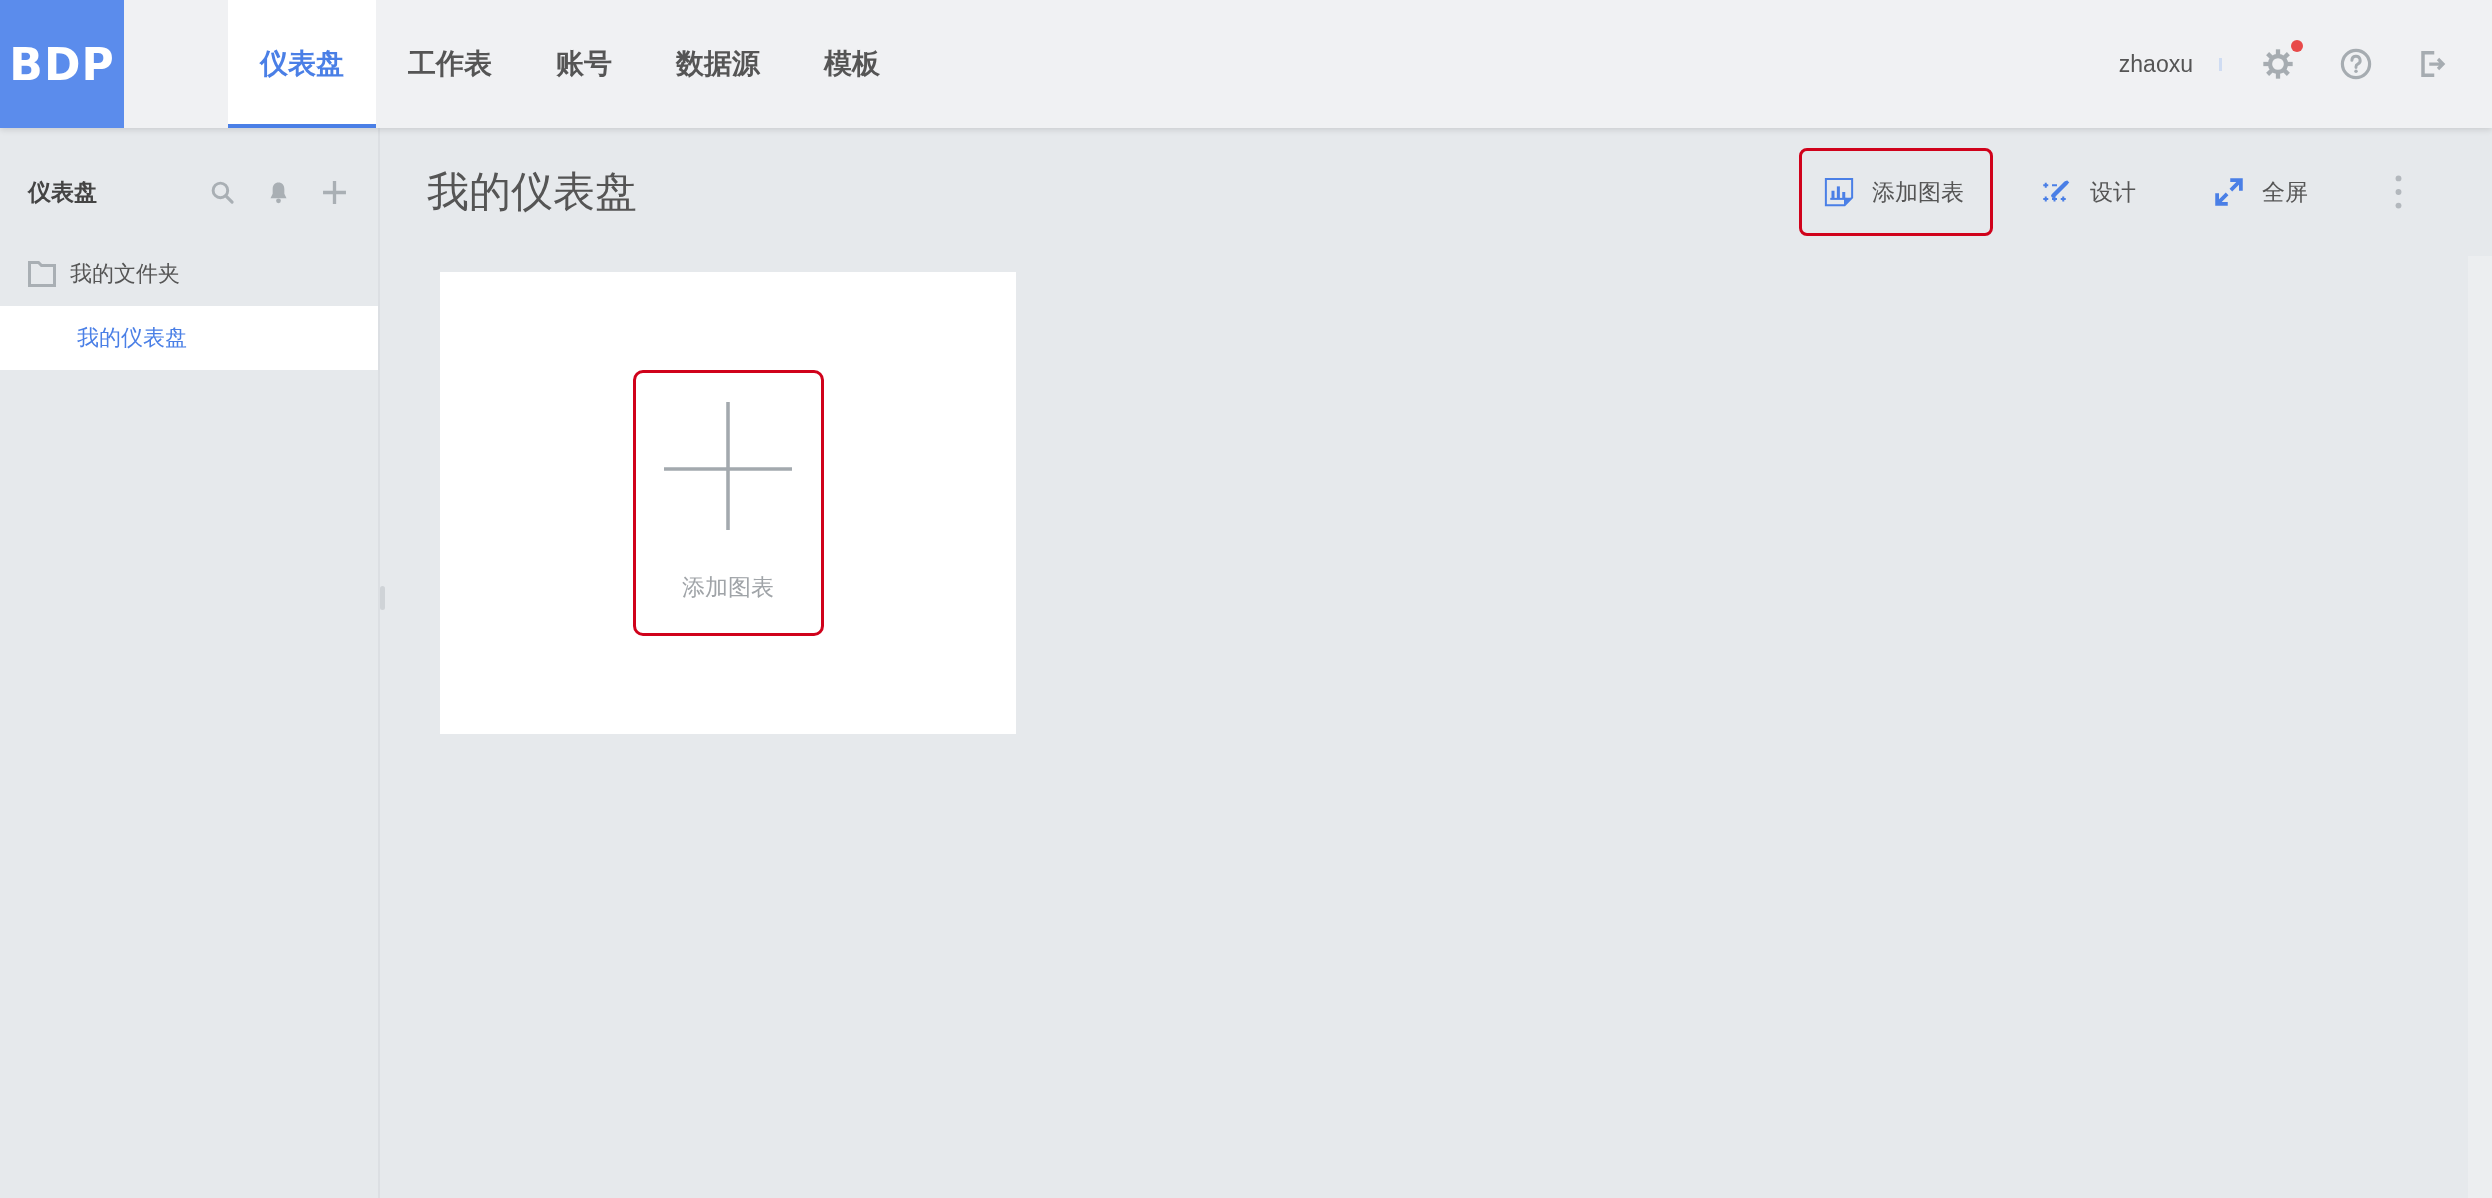 The image size is (2492, 1198). Describe the element at coordinates (718, 64) in the screenshot. I see `nav-tab: 数据源` at that location.